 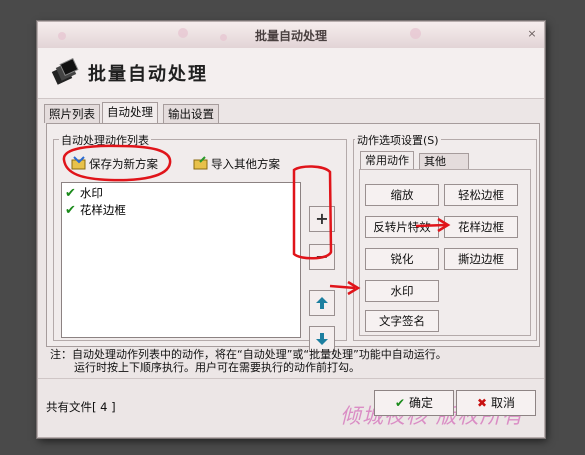 I want to click on file-count: 共有文件[ 4 ], so click(x=81, y=407).